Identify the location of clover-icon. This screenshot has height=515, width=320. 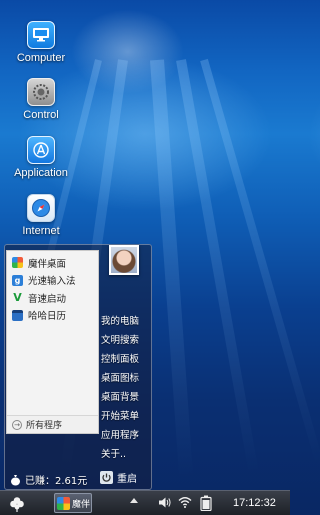
(17, 504).